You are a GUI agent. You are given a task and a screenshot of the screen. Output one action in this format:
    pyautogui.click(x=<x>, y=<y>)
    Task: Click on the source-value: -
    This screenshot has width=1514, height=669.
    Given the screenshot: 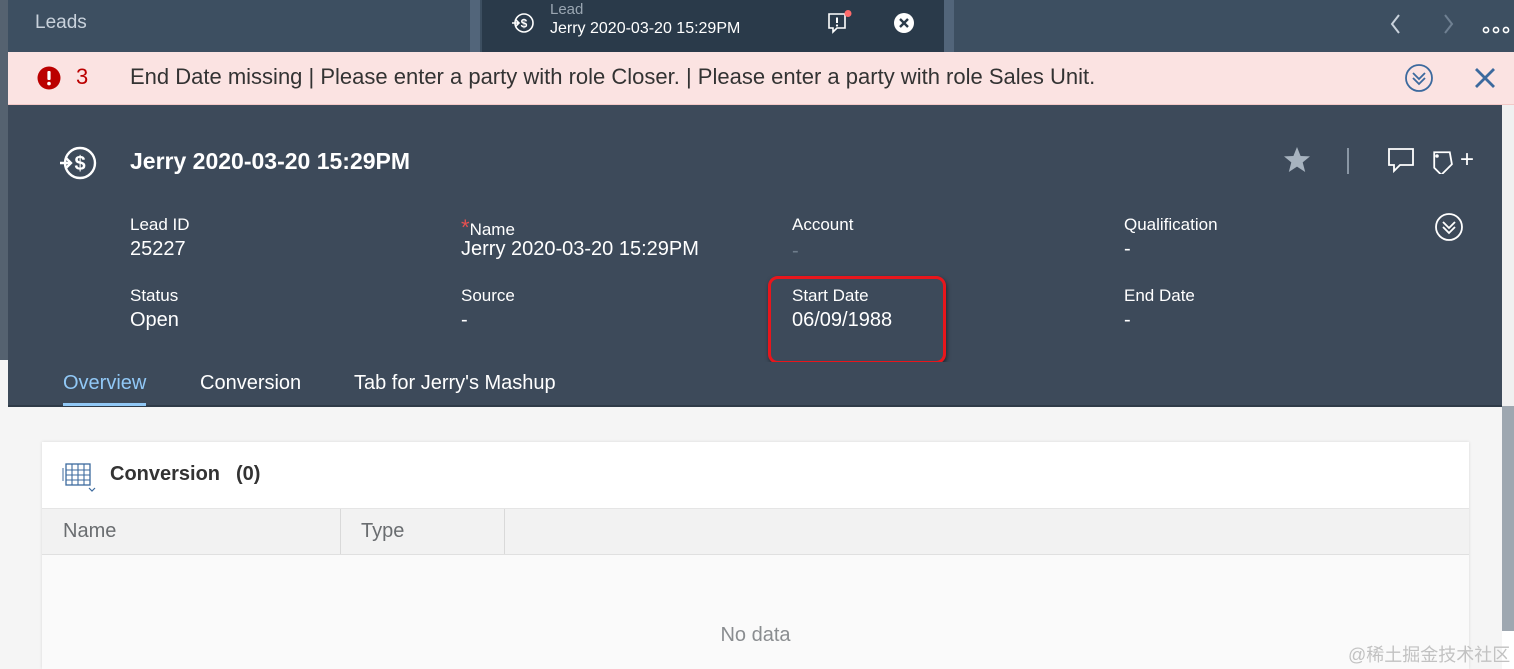 What is the action you would take?
    pyautogui.click(x=464, y=320)
    